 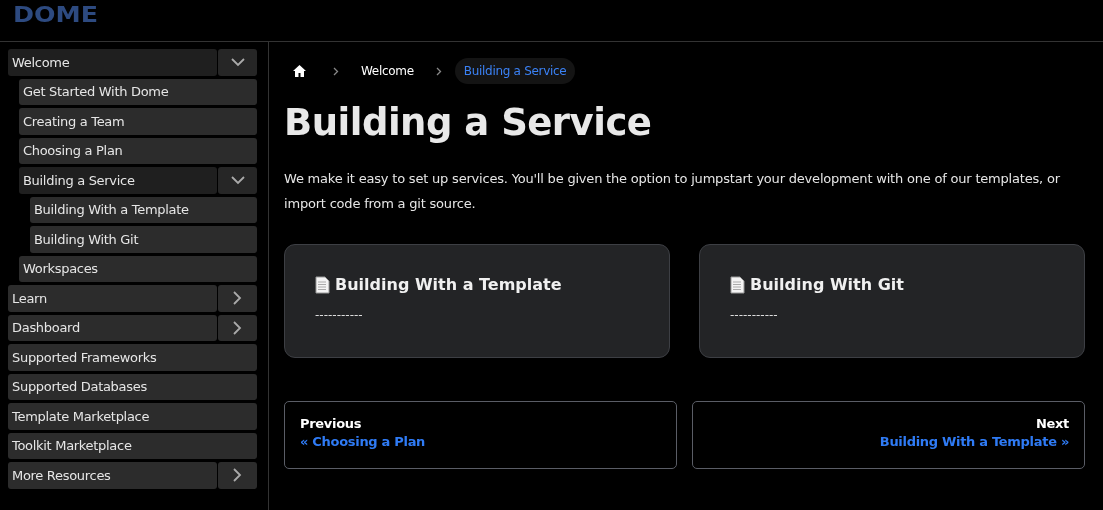 What do you see at coordinates (387, 71) in the screenshot?
I see `breadcrumb: Welcome` at bounding box center [387, 71].